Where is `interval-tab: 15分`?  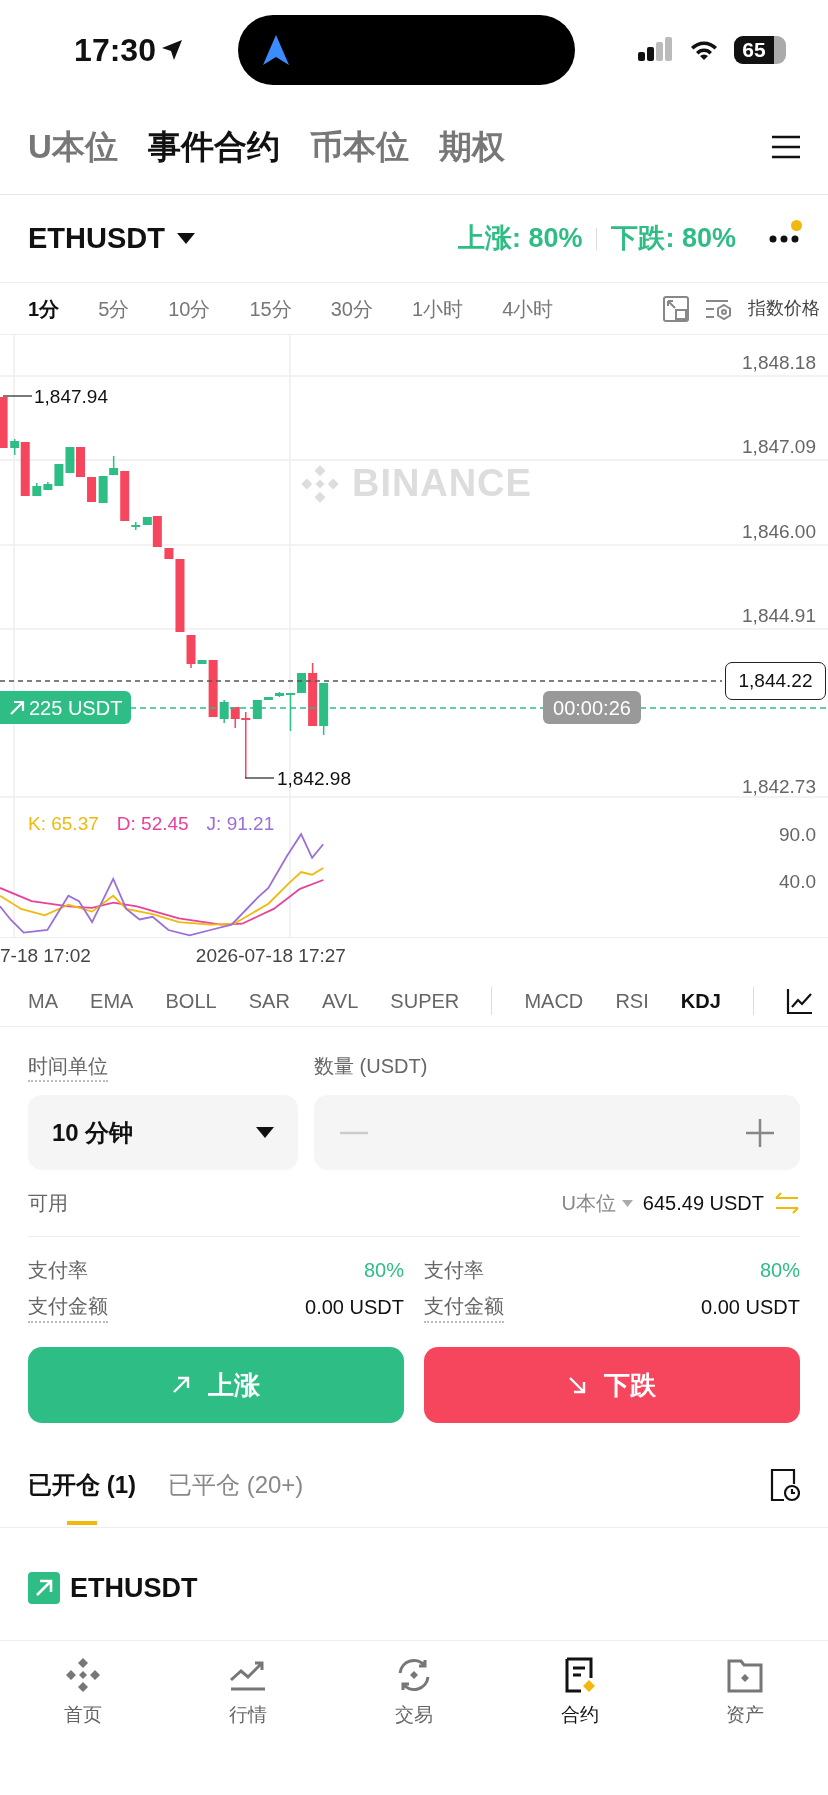
interval-tab: 15分 is located at coordinates (270, 308).